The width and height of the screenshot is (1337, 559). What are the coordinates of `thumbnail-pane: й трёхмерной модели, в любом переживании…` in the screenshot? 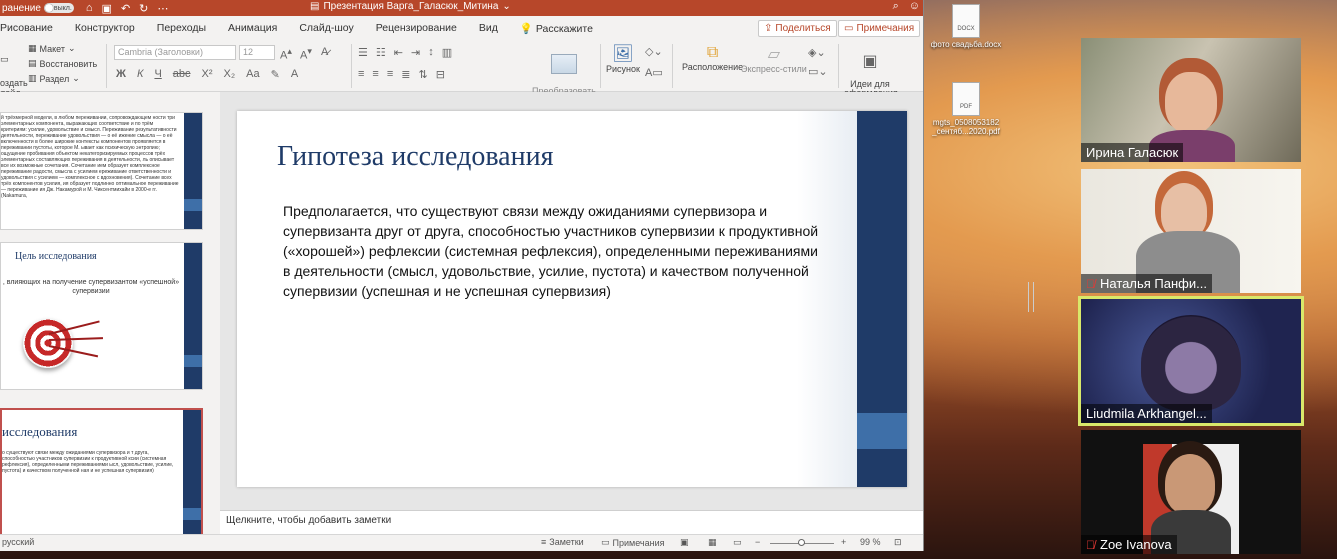 It's located at (110, 313).